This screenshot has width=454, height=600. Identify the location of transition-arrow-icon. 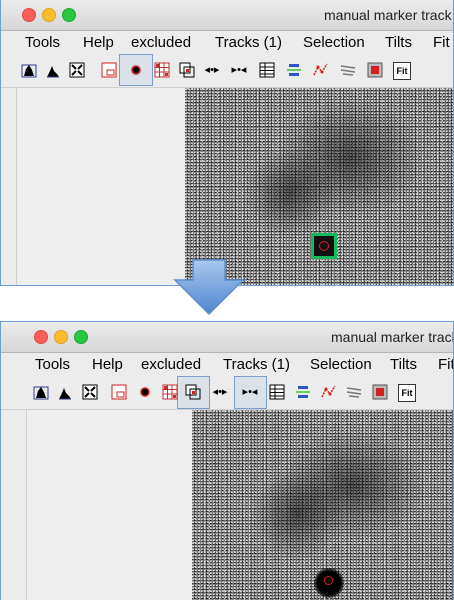
(209, 287).